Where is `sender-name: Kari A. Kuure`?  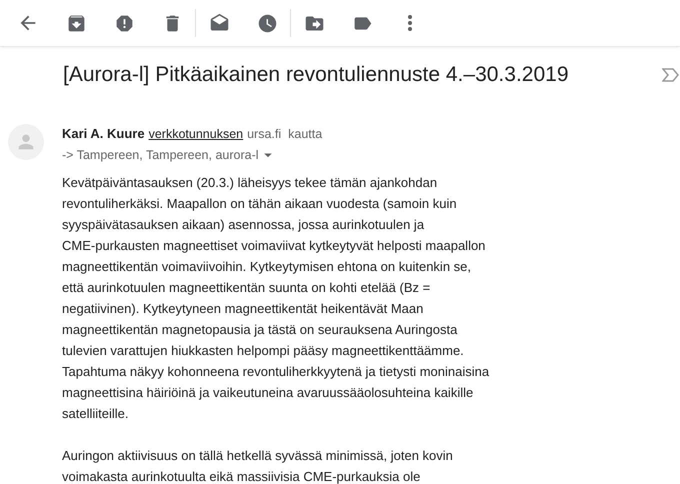 sender-name: Kari A. Kuure is located at coordinates (103, 133).